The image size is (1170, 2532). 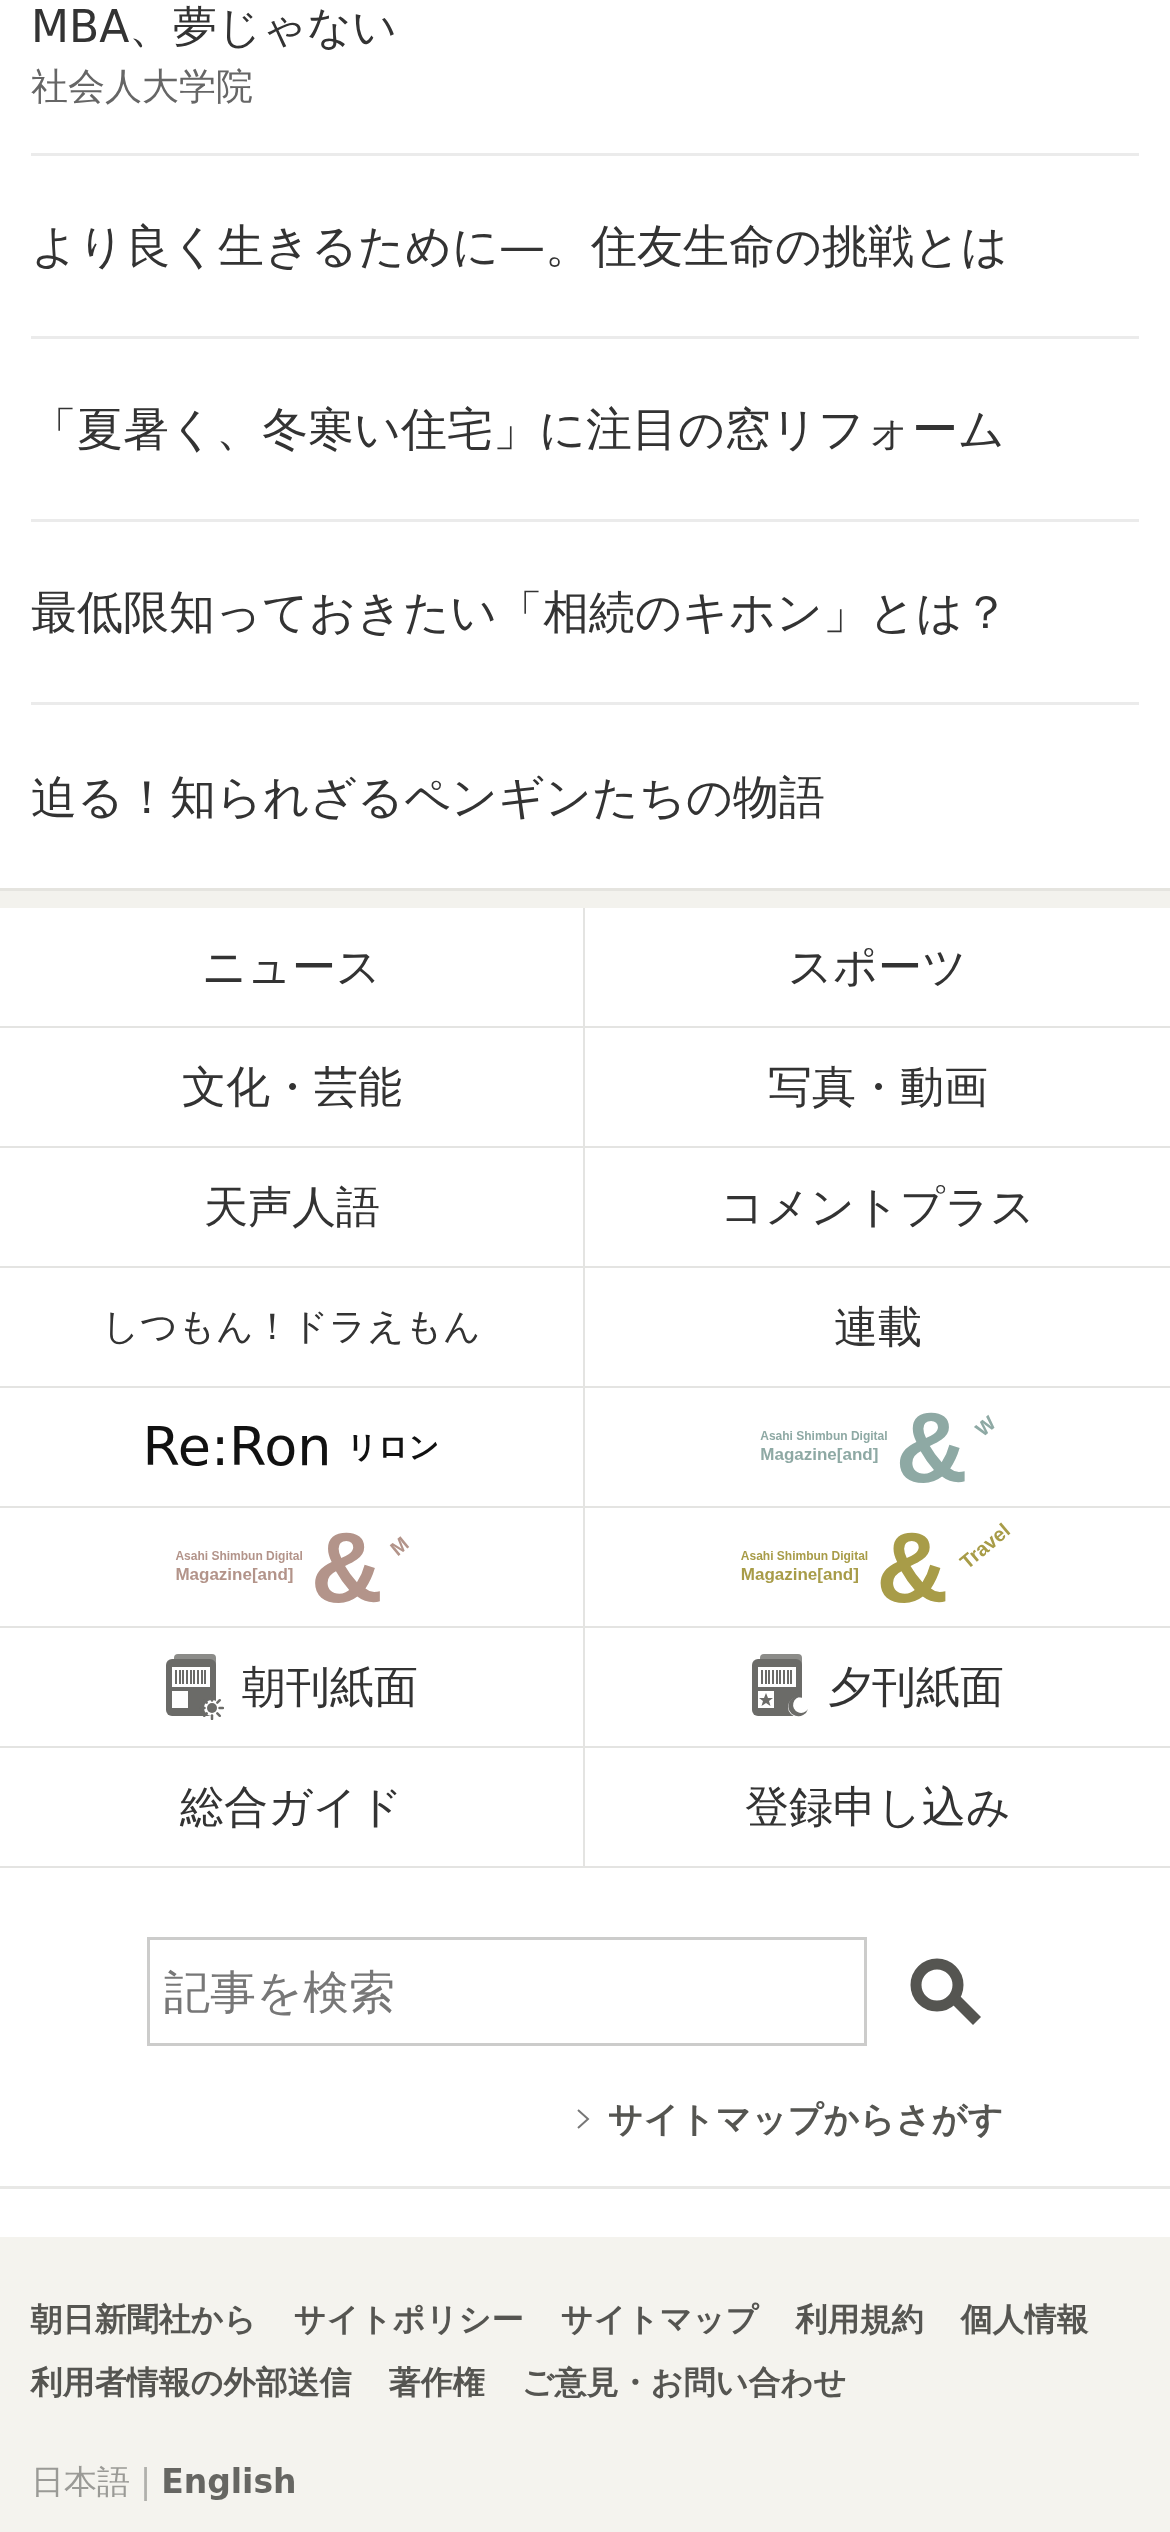 I want to click on nav-link: 写真・動画, so click(x=877, y=1088).